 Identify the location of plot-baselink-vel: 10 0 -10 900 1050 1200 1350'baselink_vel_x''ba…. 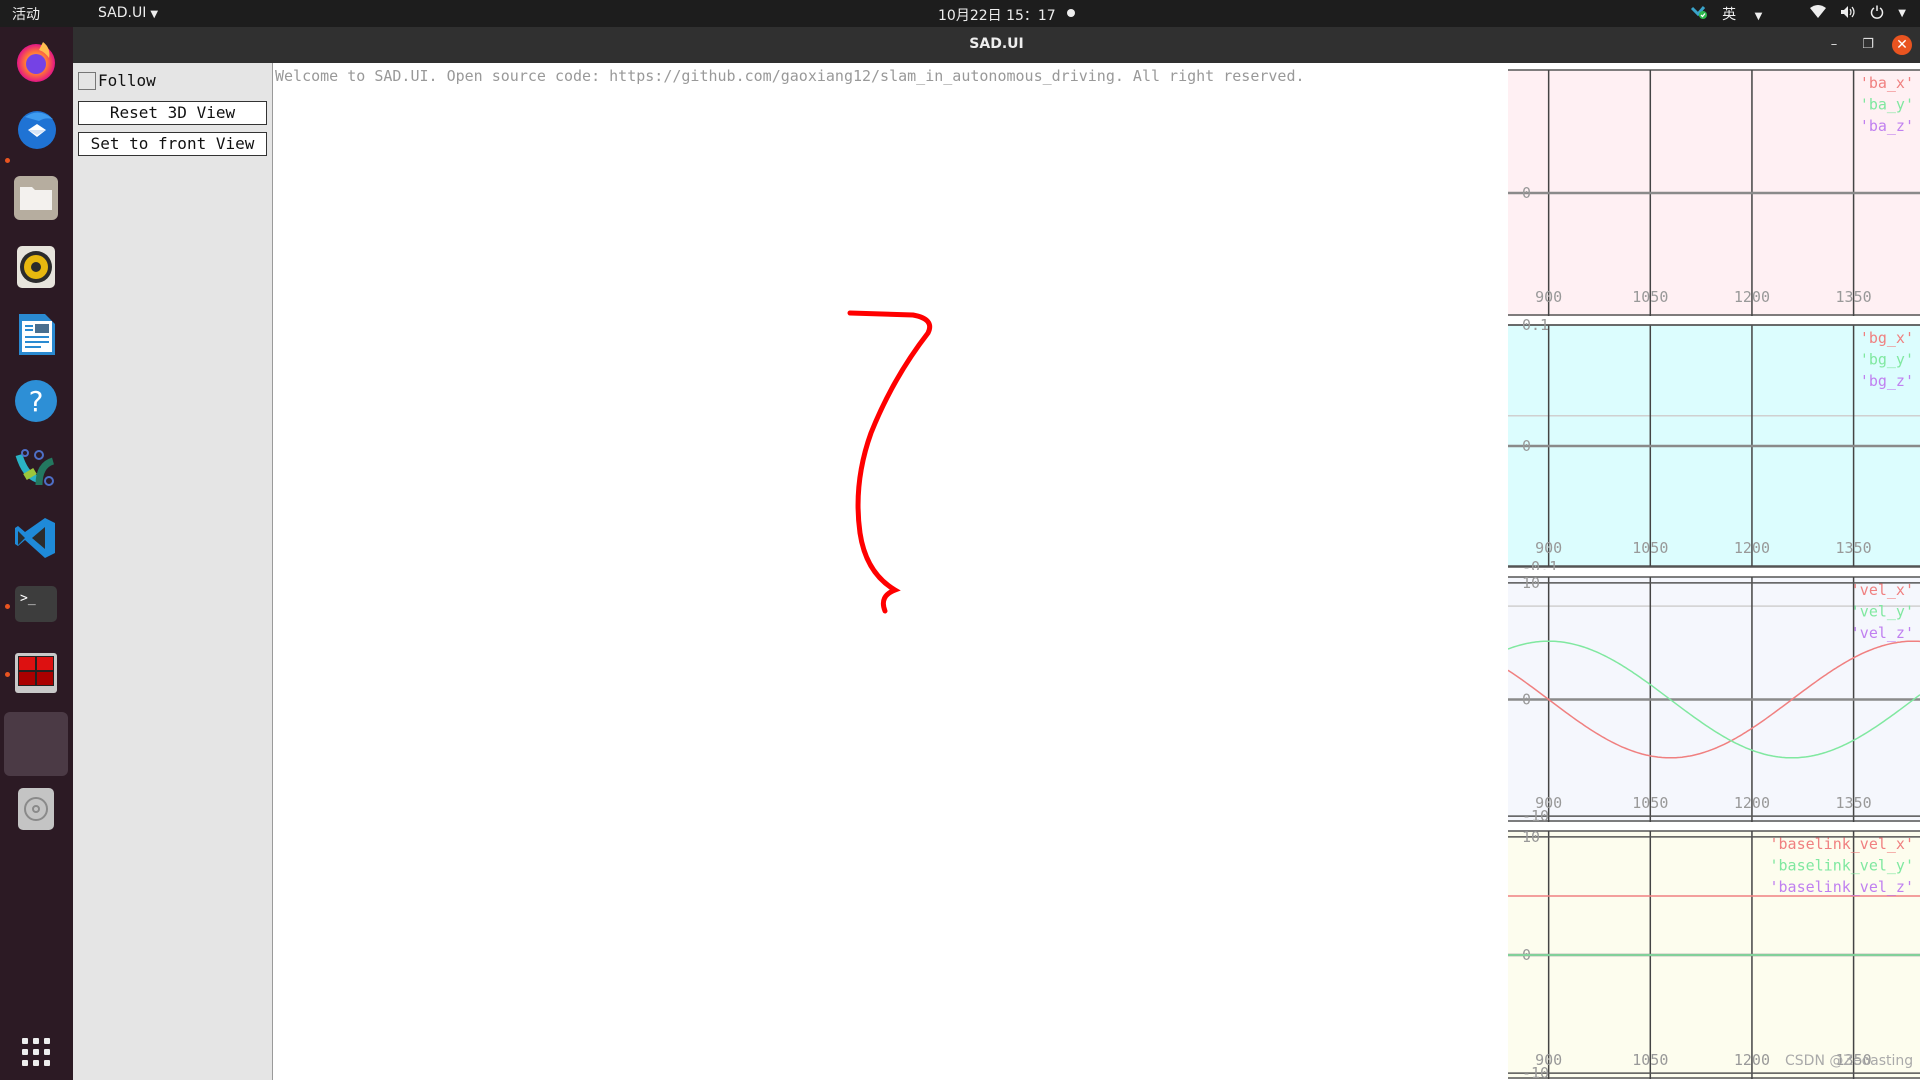
(1714, 952).